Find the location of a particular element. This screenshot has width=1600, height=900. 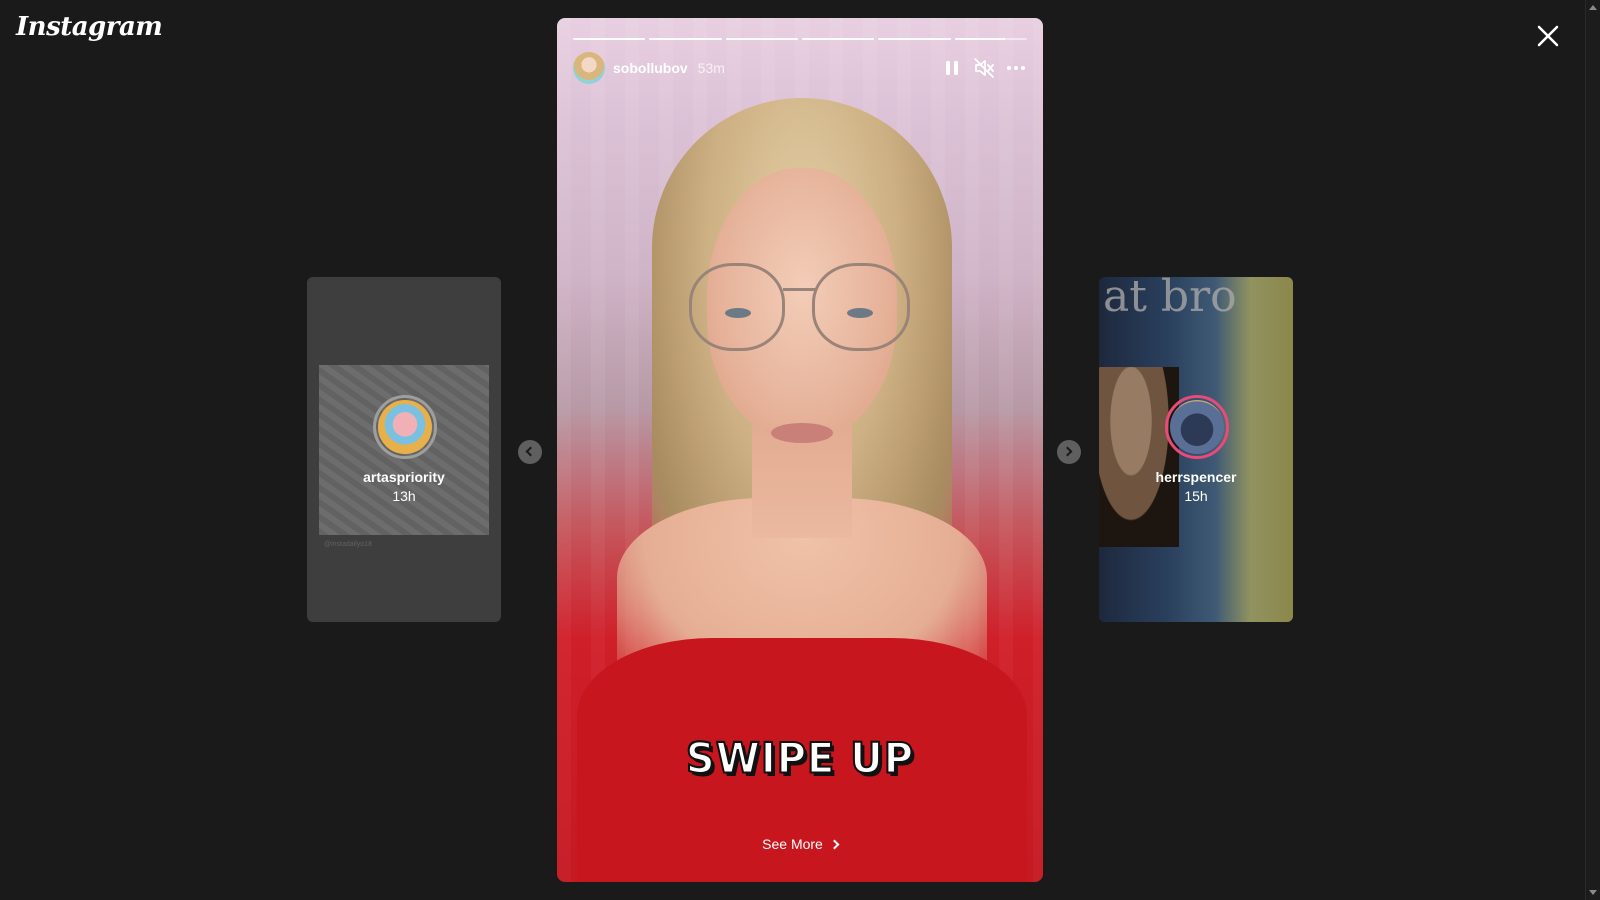

instagram-logo: Instagram is located at coordinates (89, 27).